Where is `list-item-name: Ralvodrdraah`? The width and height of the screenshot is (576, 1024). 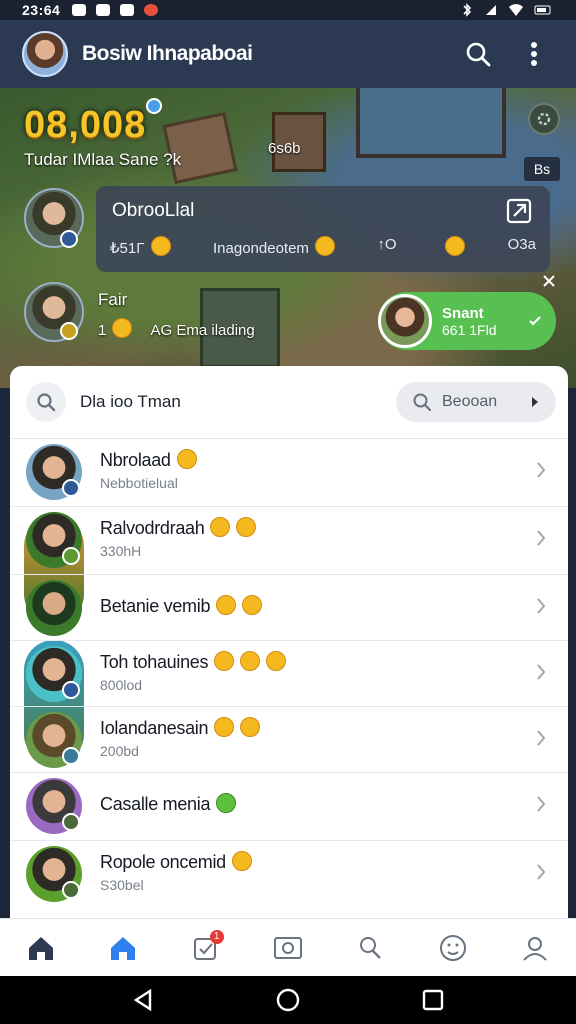
list-item-name: Ralvodrdraah is located at coordinates (178, 528).